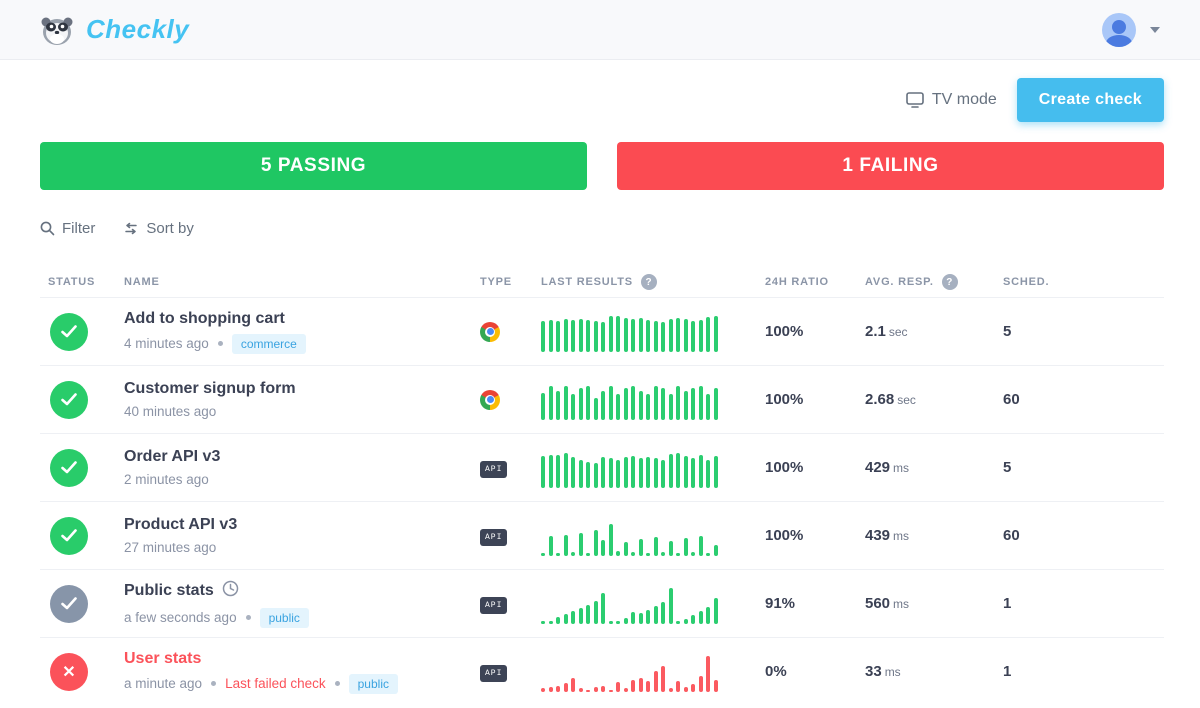 Image resolution: width=1200 pixels, height=708 pixels. What do you see at coordinates (1007, 467) in the screenshot?
I see `sched-cell: 5` at bounding box center [1007, 467].